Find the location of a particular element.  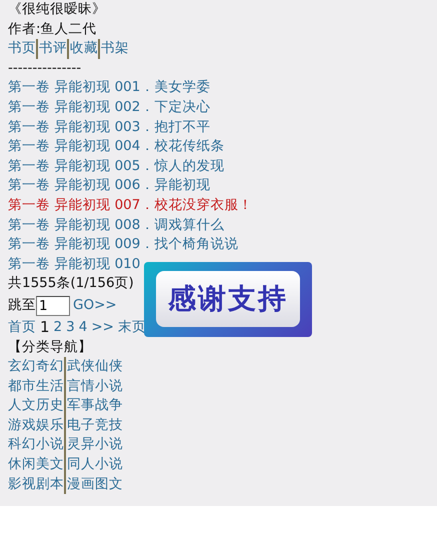

page-link: >> is located at coordinates (102, 328).